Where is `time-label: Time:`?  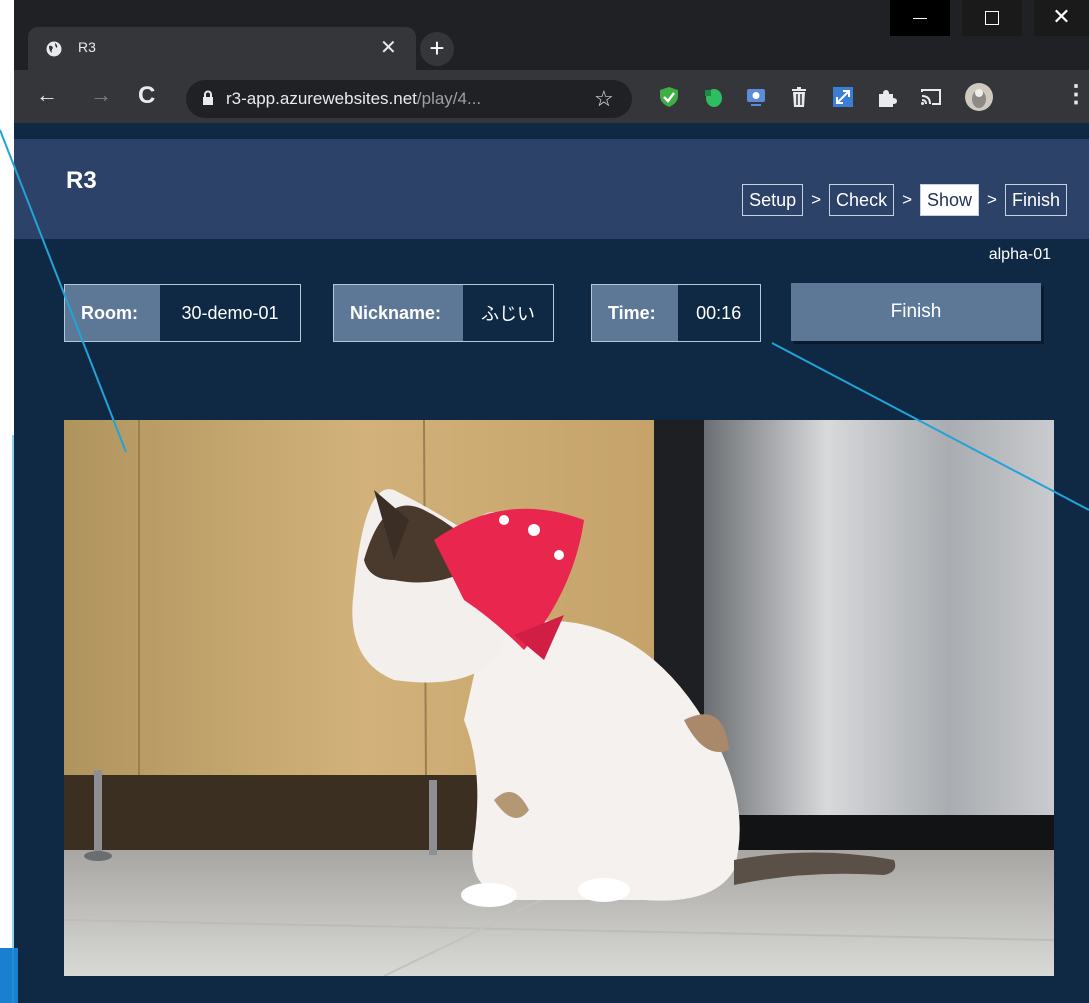 time-label: Time: is located at coordinates (635, 313).